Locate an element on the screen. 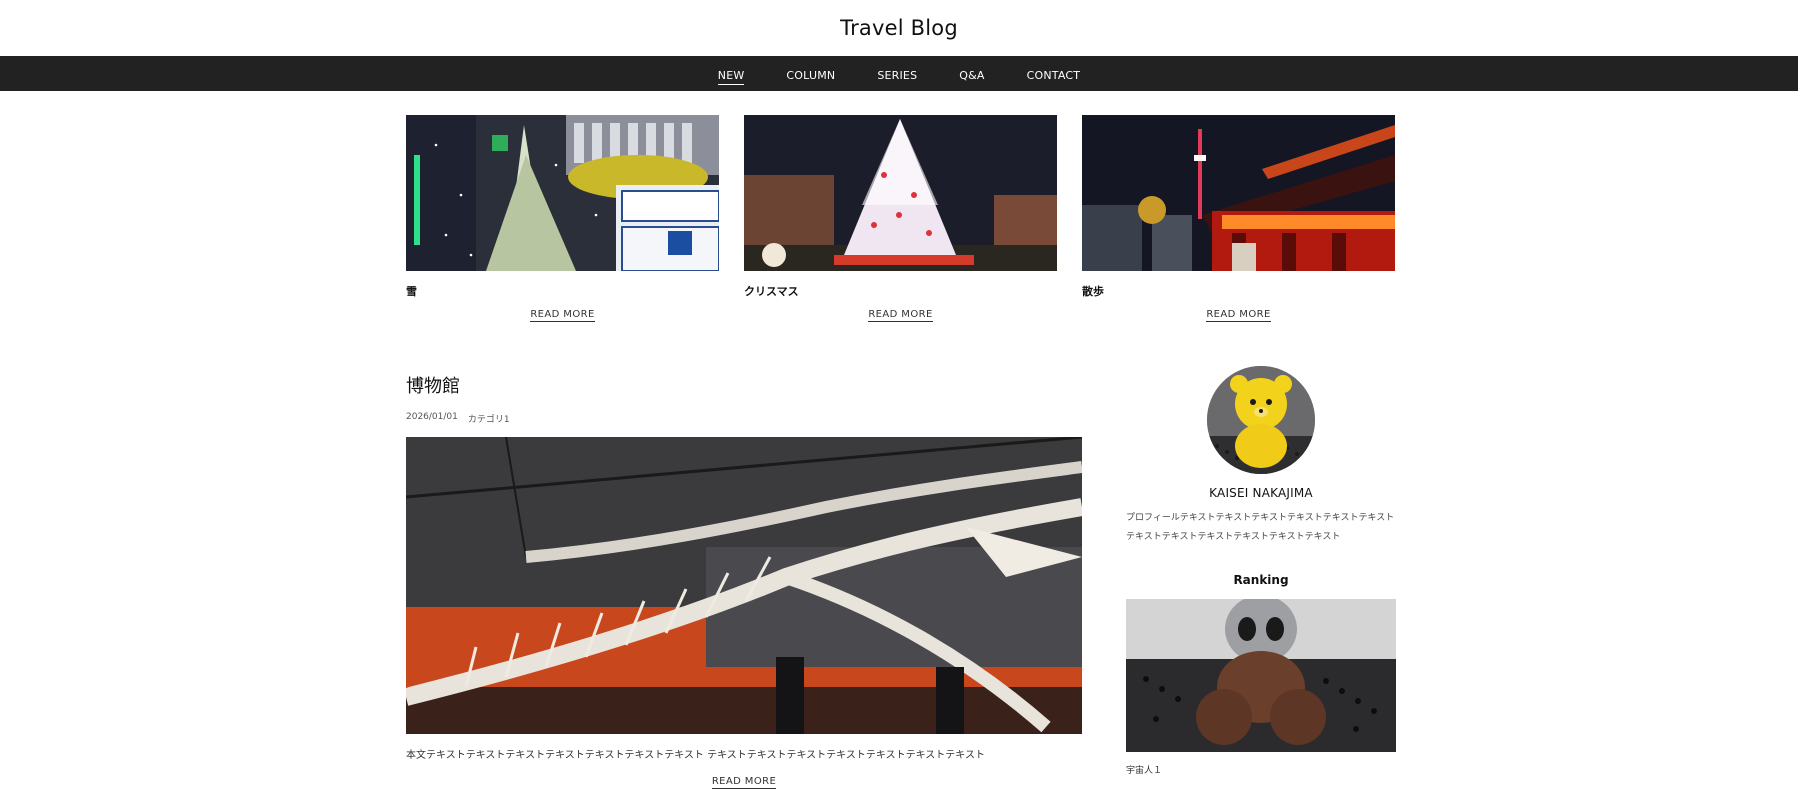 The image size is (1798, 802). site-title: Travel Blog is located at coordinates (899, 28).